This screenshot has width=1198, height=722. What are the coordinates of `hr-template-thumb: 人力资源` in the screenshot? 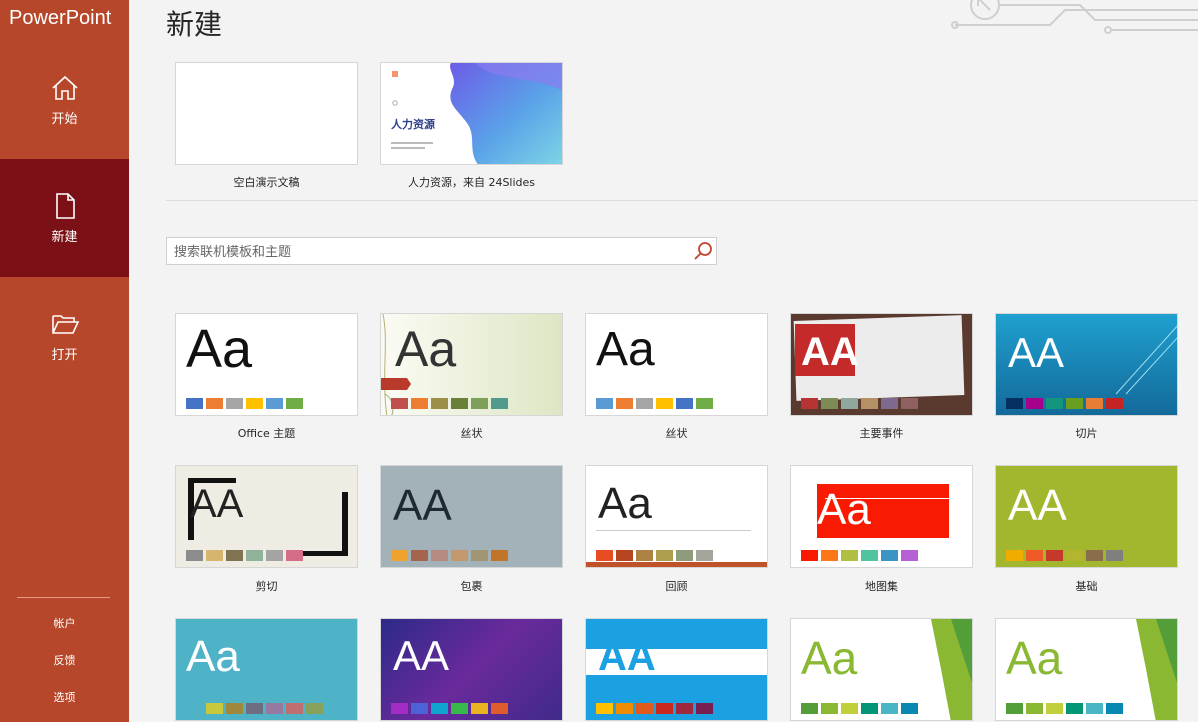 It's located at (471, 113).